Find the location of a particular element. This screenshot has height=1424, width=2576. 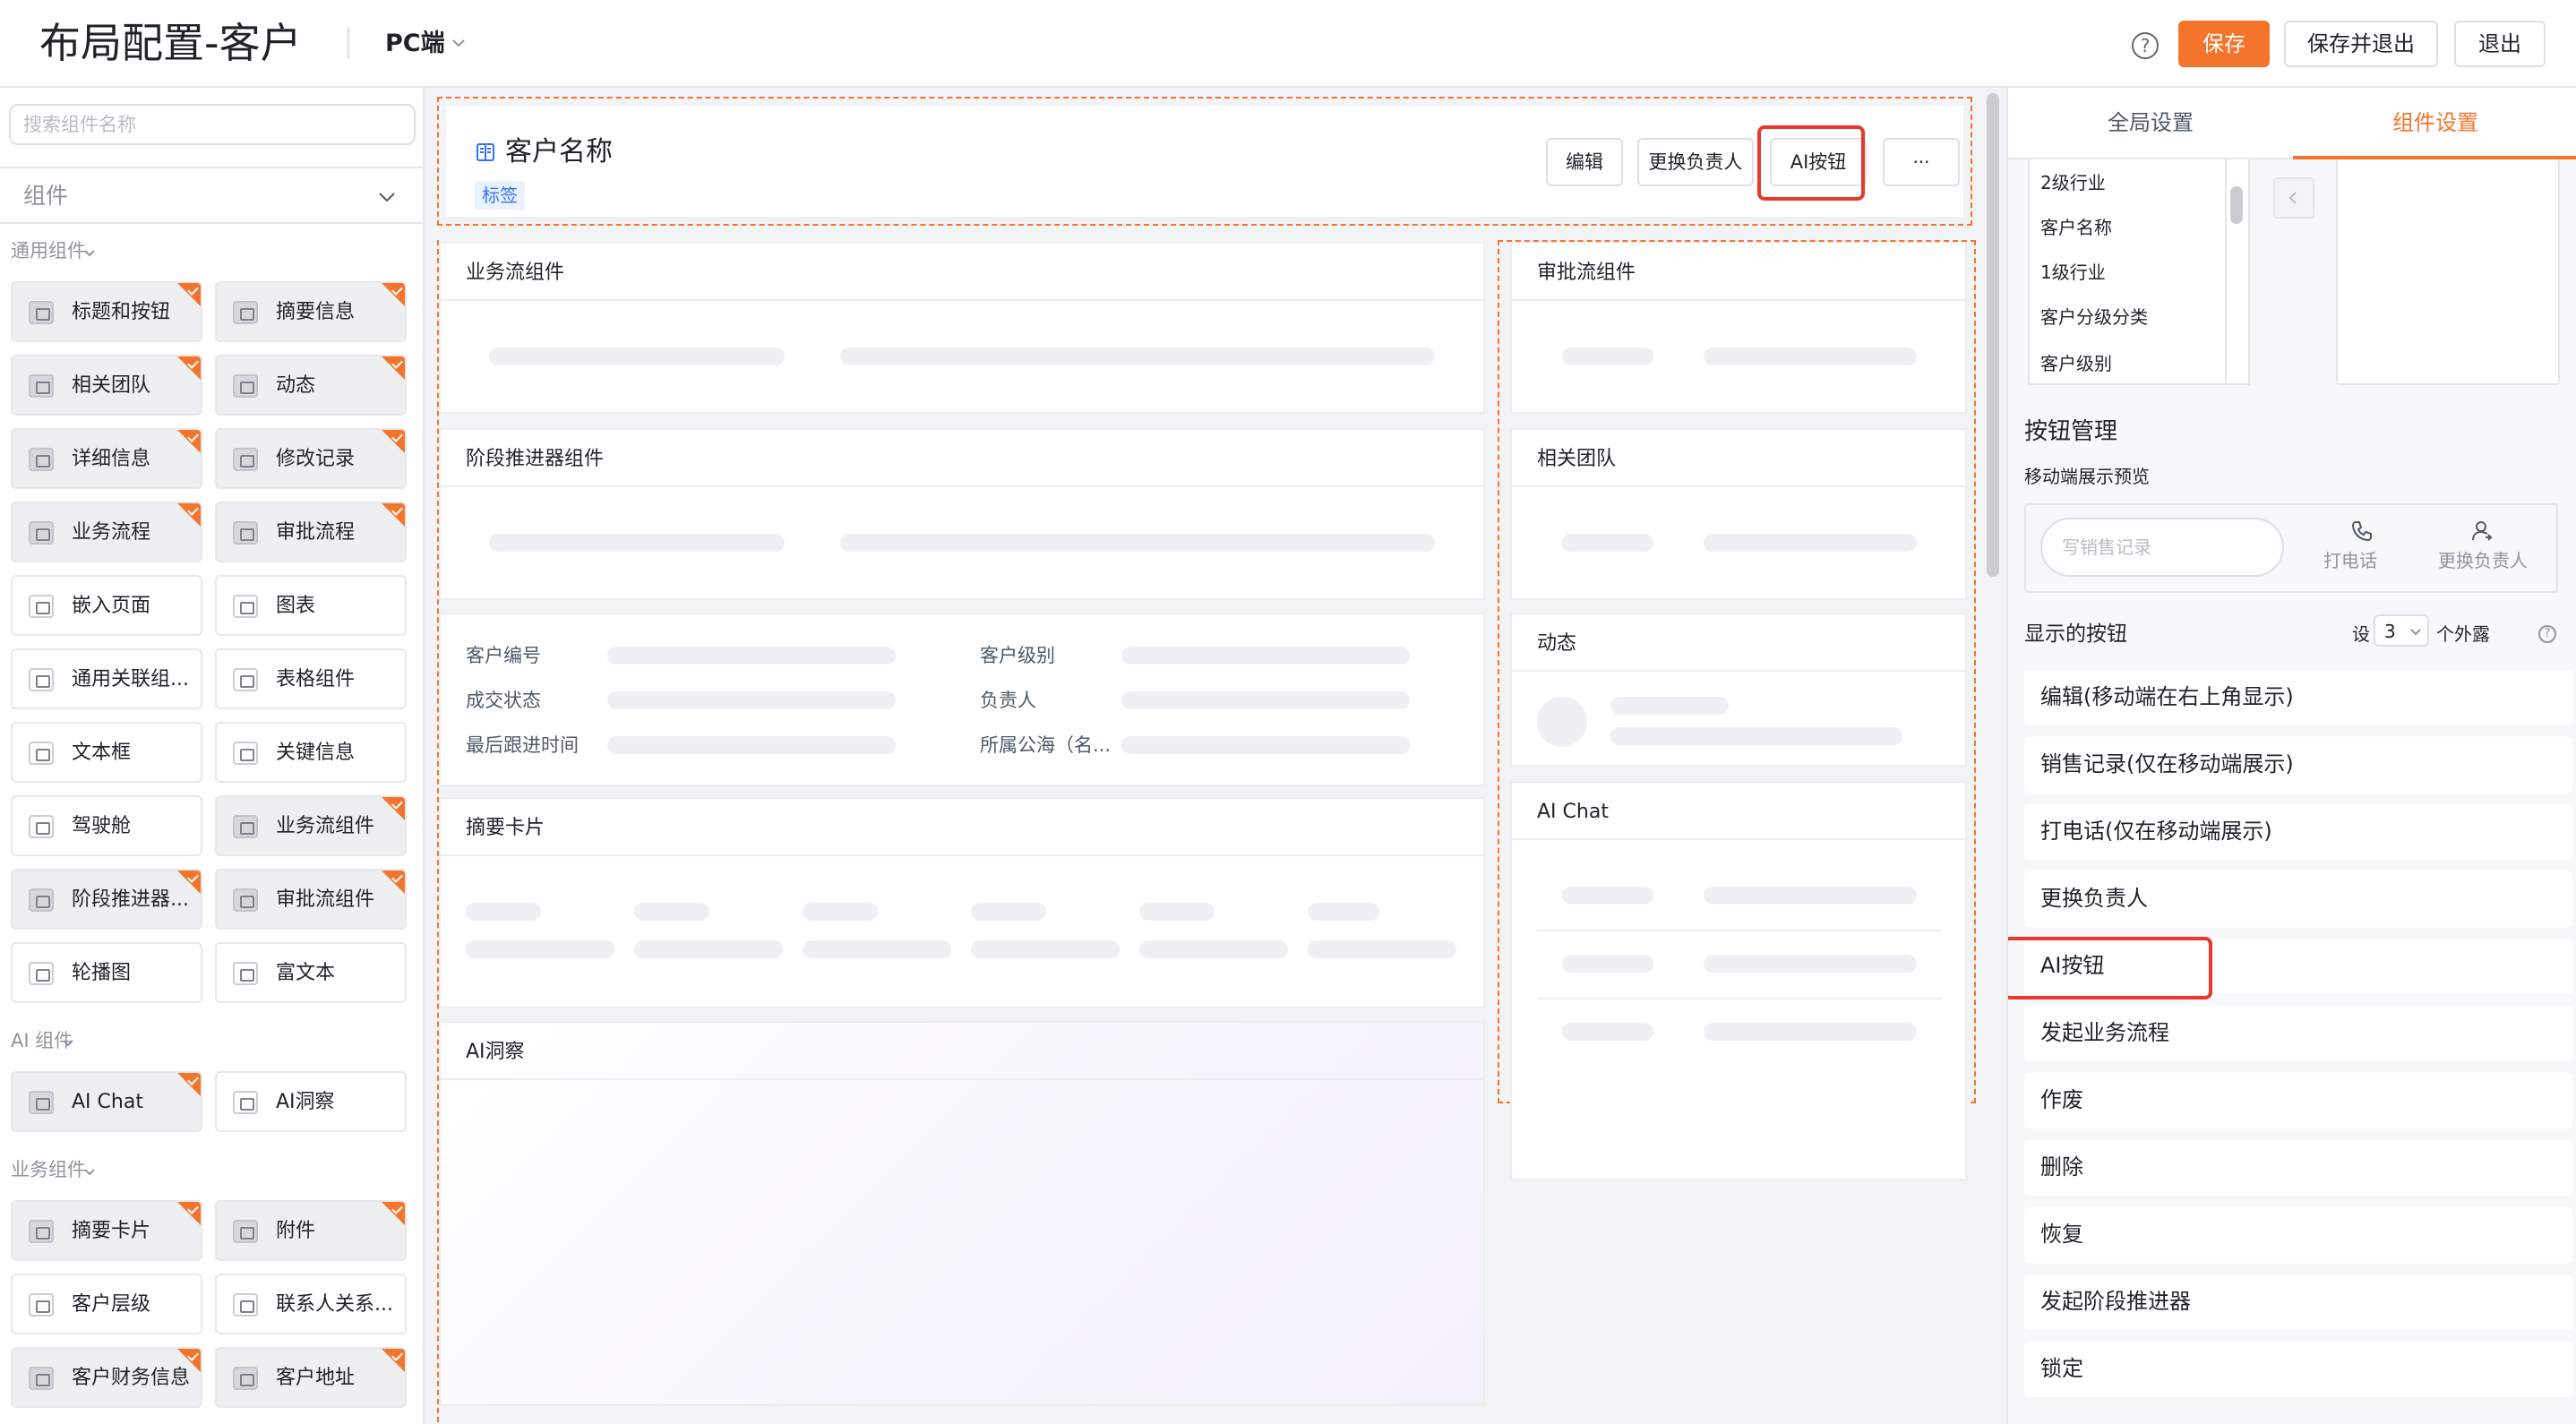

approval-card: 审批流组件 is located at coordinates (1738, 328).